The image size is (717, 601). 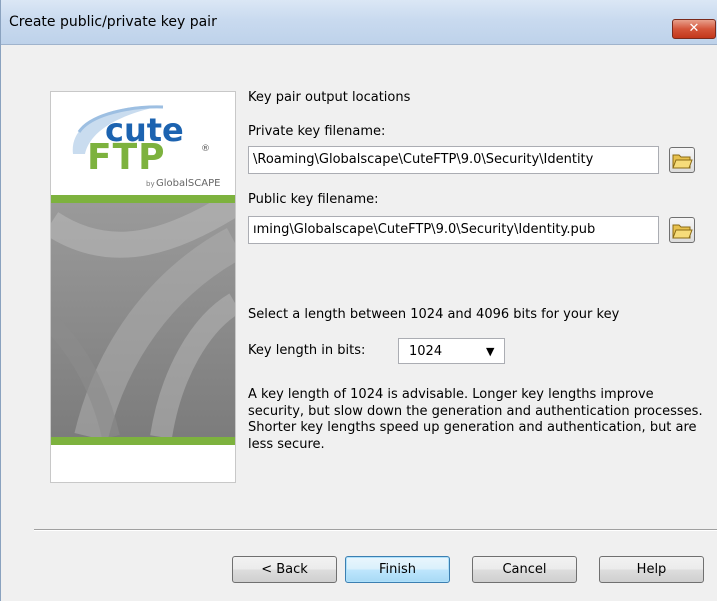 I want to click on close-button: ✕, so click(x=694, y=29).